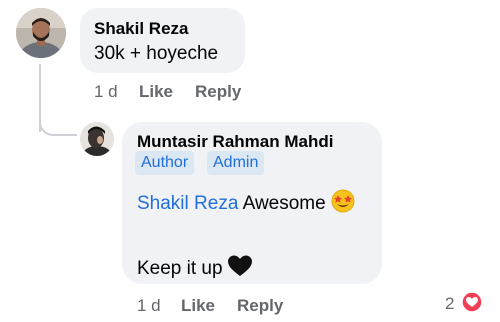 This screenshot has height=322, width=500. What do you see at coordinates (260, 306) in the screenshot?
I see `reply-reply-button: Reply` at bounding box center [260, 306].